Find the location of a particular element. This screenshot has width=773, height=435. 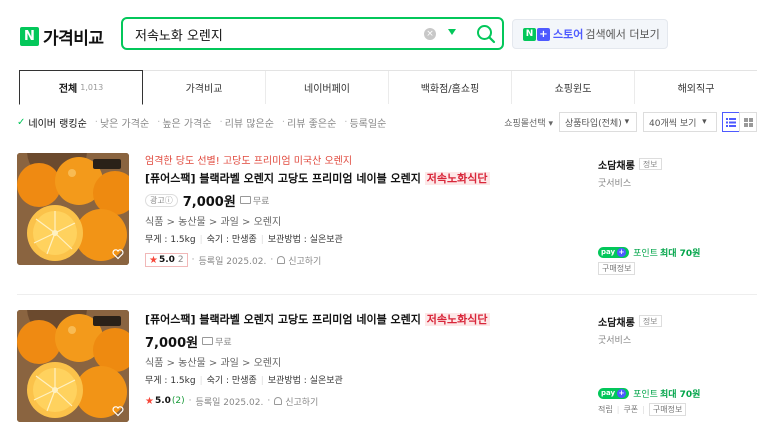

mall-select: 쇼핑몰선택 ▾ is located at coordinates (528, 122).